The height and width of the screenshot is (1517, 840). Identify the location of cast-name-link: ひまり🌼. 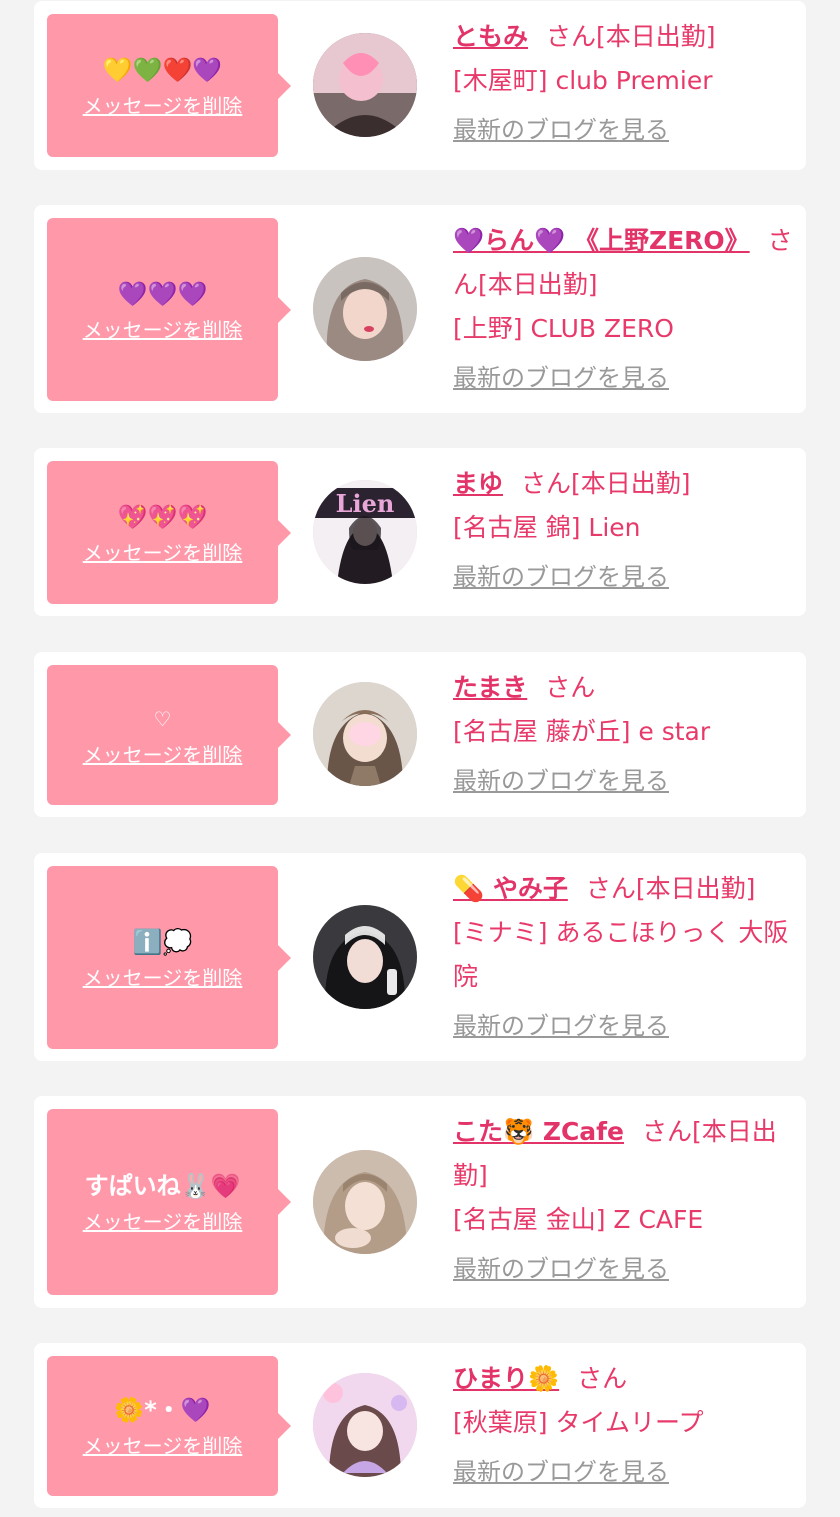
(506, 1378).